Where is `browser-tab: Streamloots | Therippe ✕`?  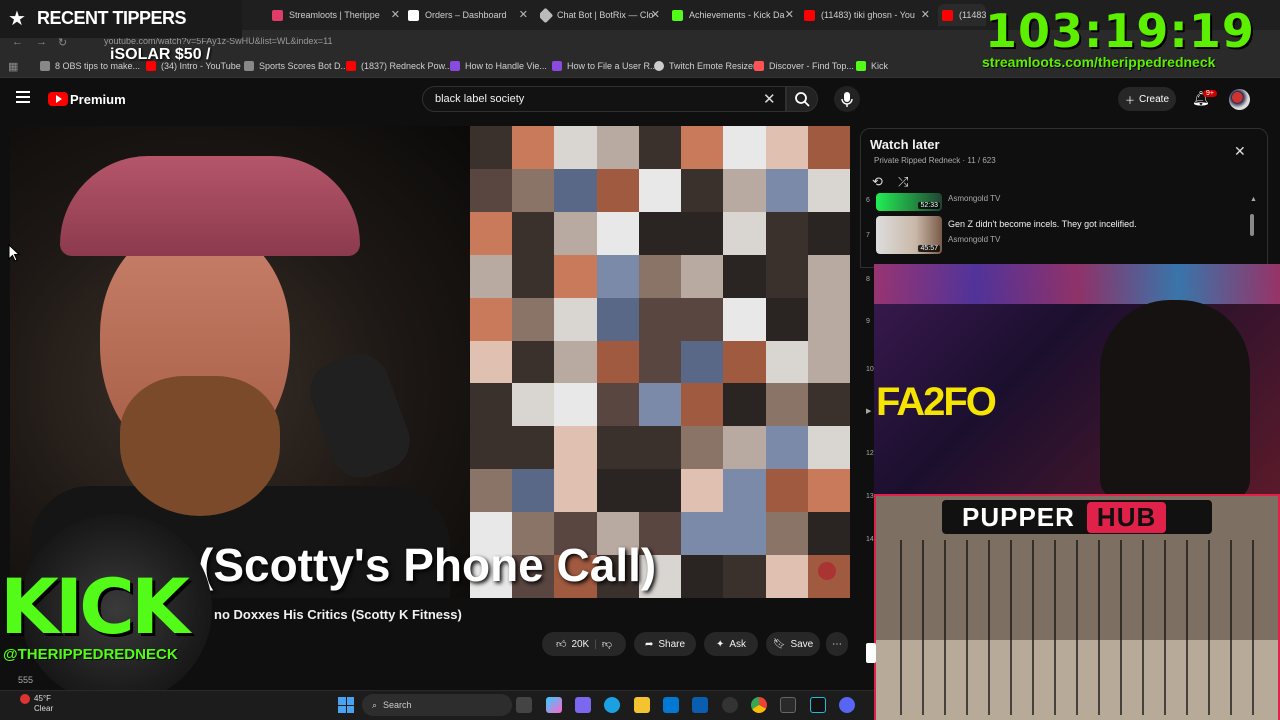 browser-tab: Streamloots | Therippe ✕ is located at coordinates (336, 15).